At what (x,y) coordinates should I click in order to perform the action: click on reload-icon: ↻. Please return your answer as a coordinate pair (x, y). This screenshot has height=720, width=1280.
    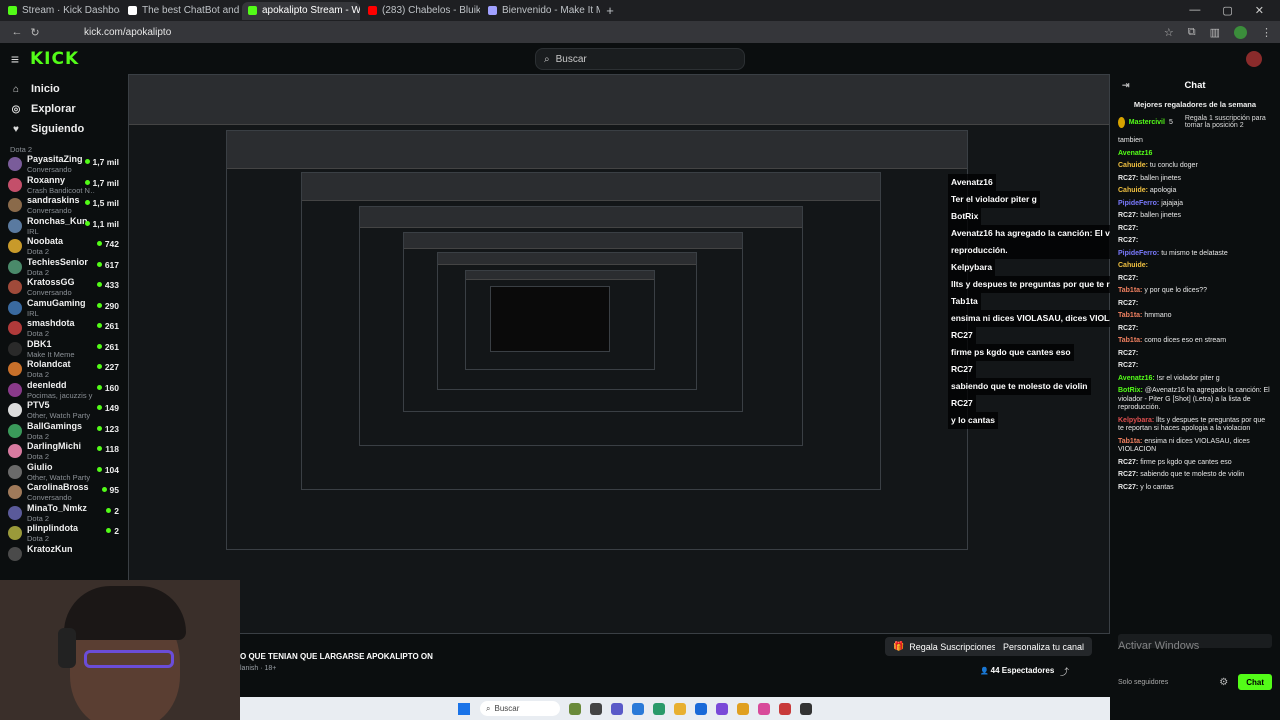
    Looking at the image, I should click on (35, 32).